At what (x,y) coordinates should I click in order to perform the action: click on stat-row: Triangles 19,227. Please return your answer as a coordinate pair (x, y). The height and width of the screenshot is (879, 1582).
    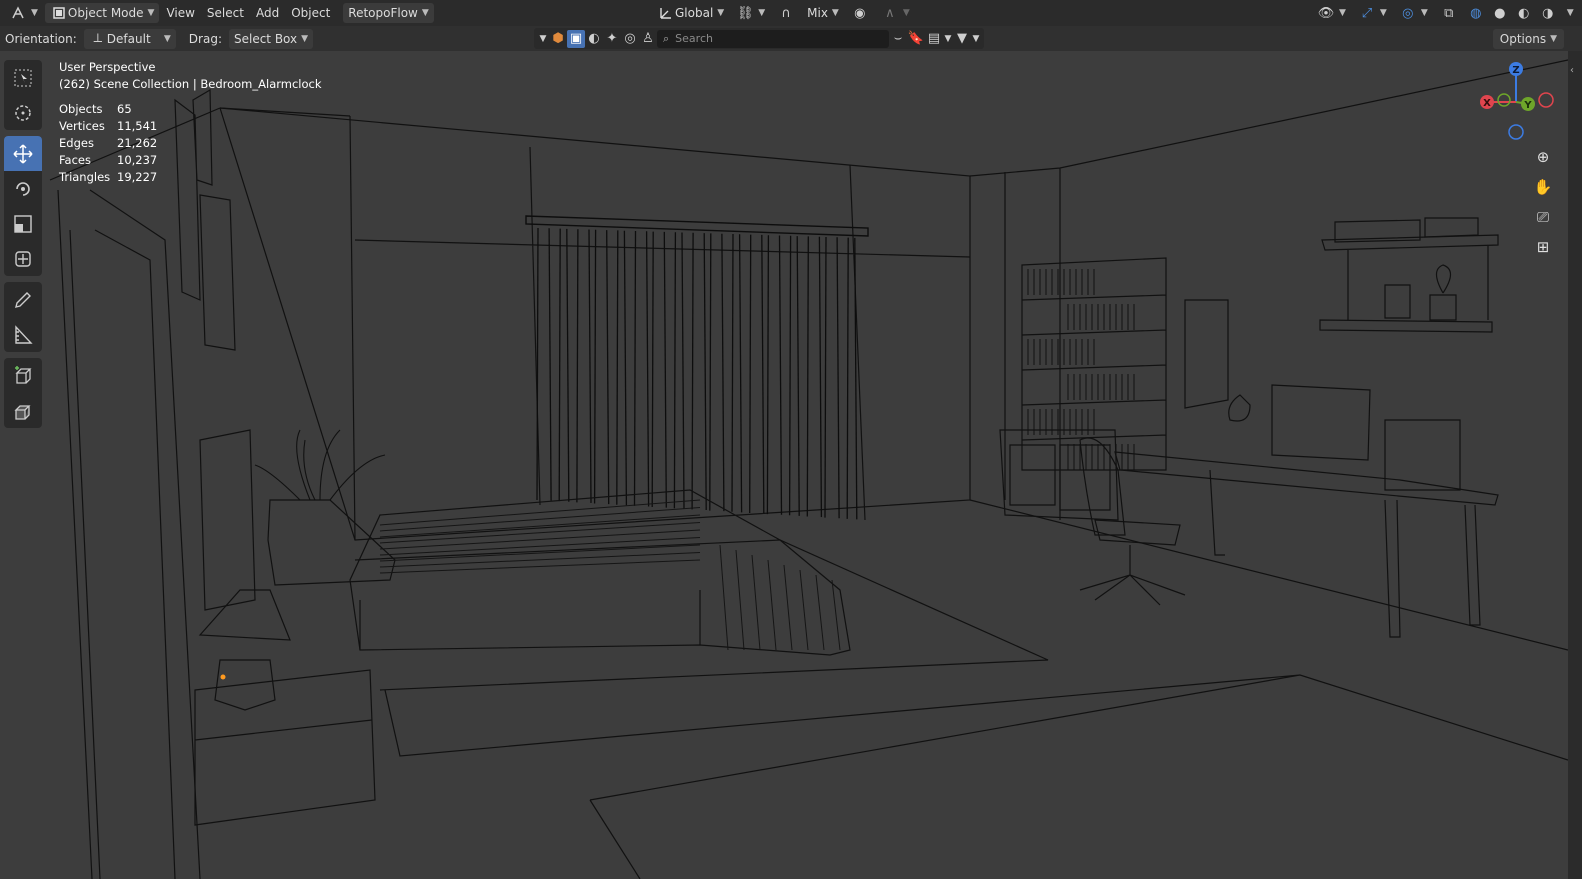
    Looking at the image, I should click on (190, 177).